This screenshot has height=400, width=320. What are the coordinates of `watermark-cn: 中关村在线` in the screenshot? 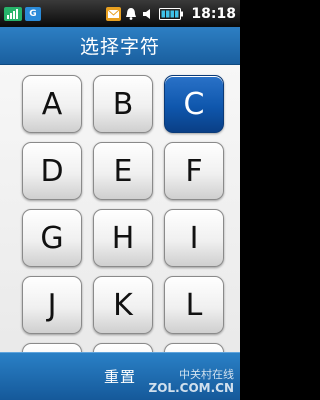 It's located at (206, 374).